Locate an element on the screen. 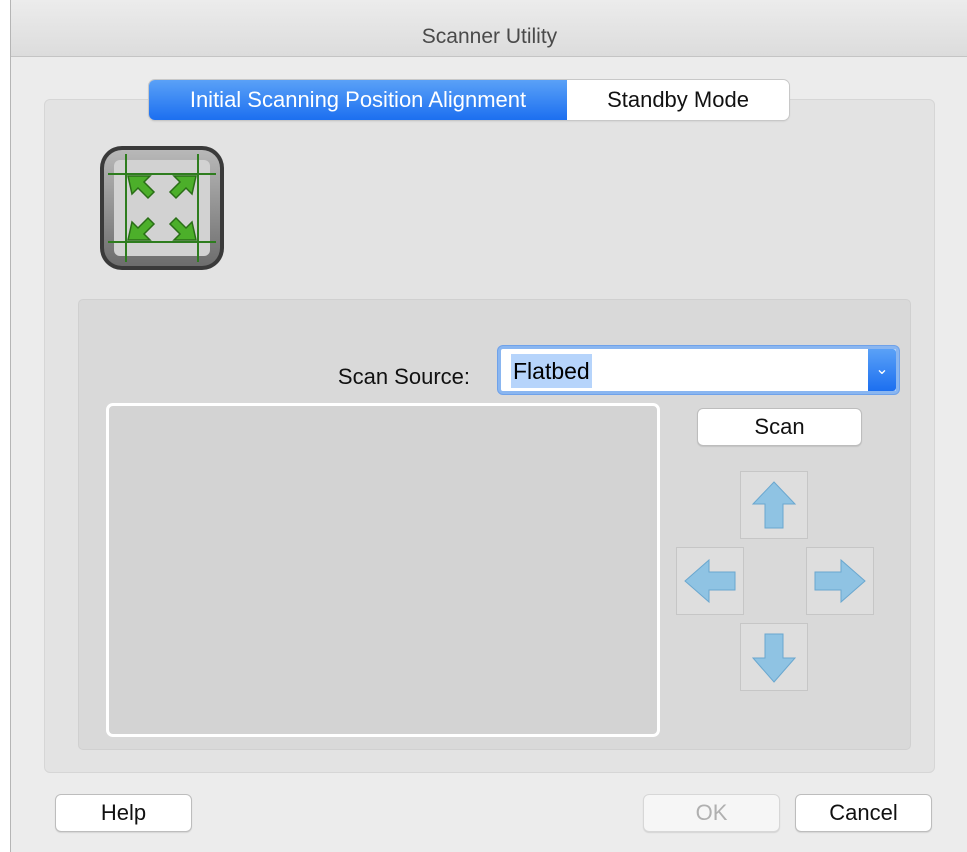 Image resolution: width=967 pixels, height=852 pixels. arrow-up-icon is located at coordinates (774, 505).